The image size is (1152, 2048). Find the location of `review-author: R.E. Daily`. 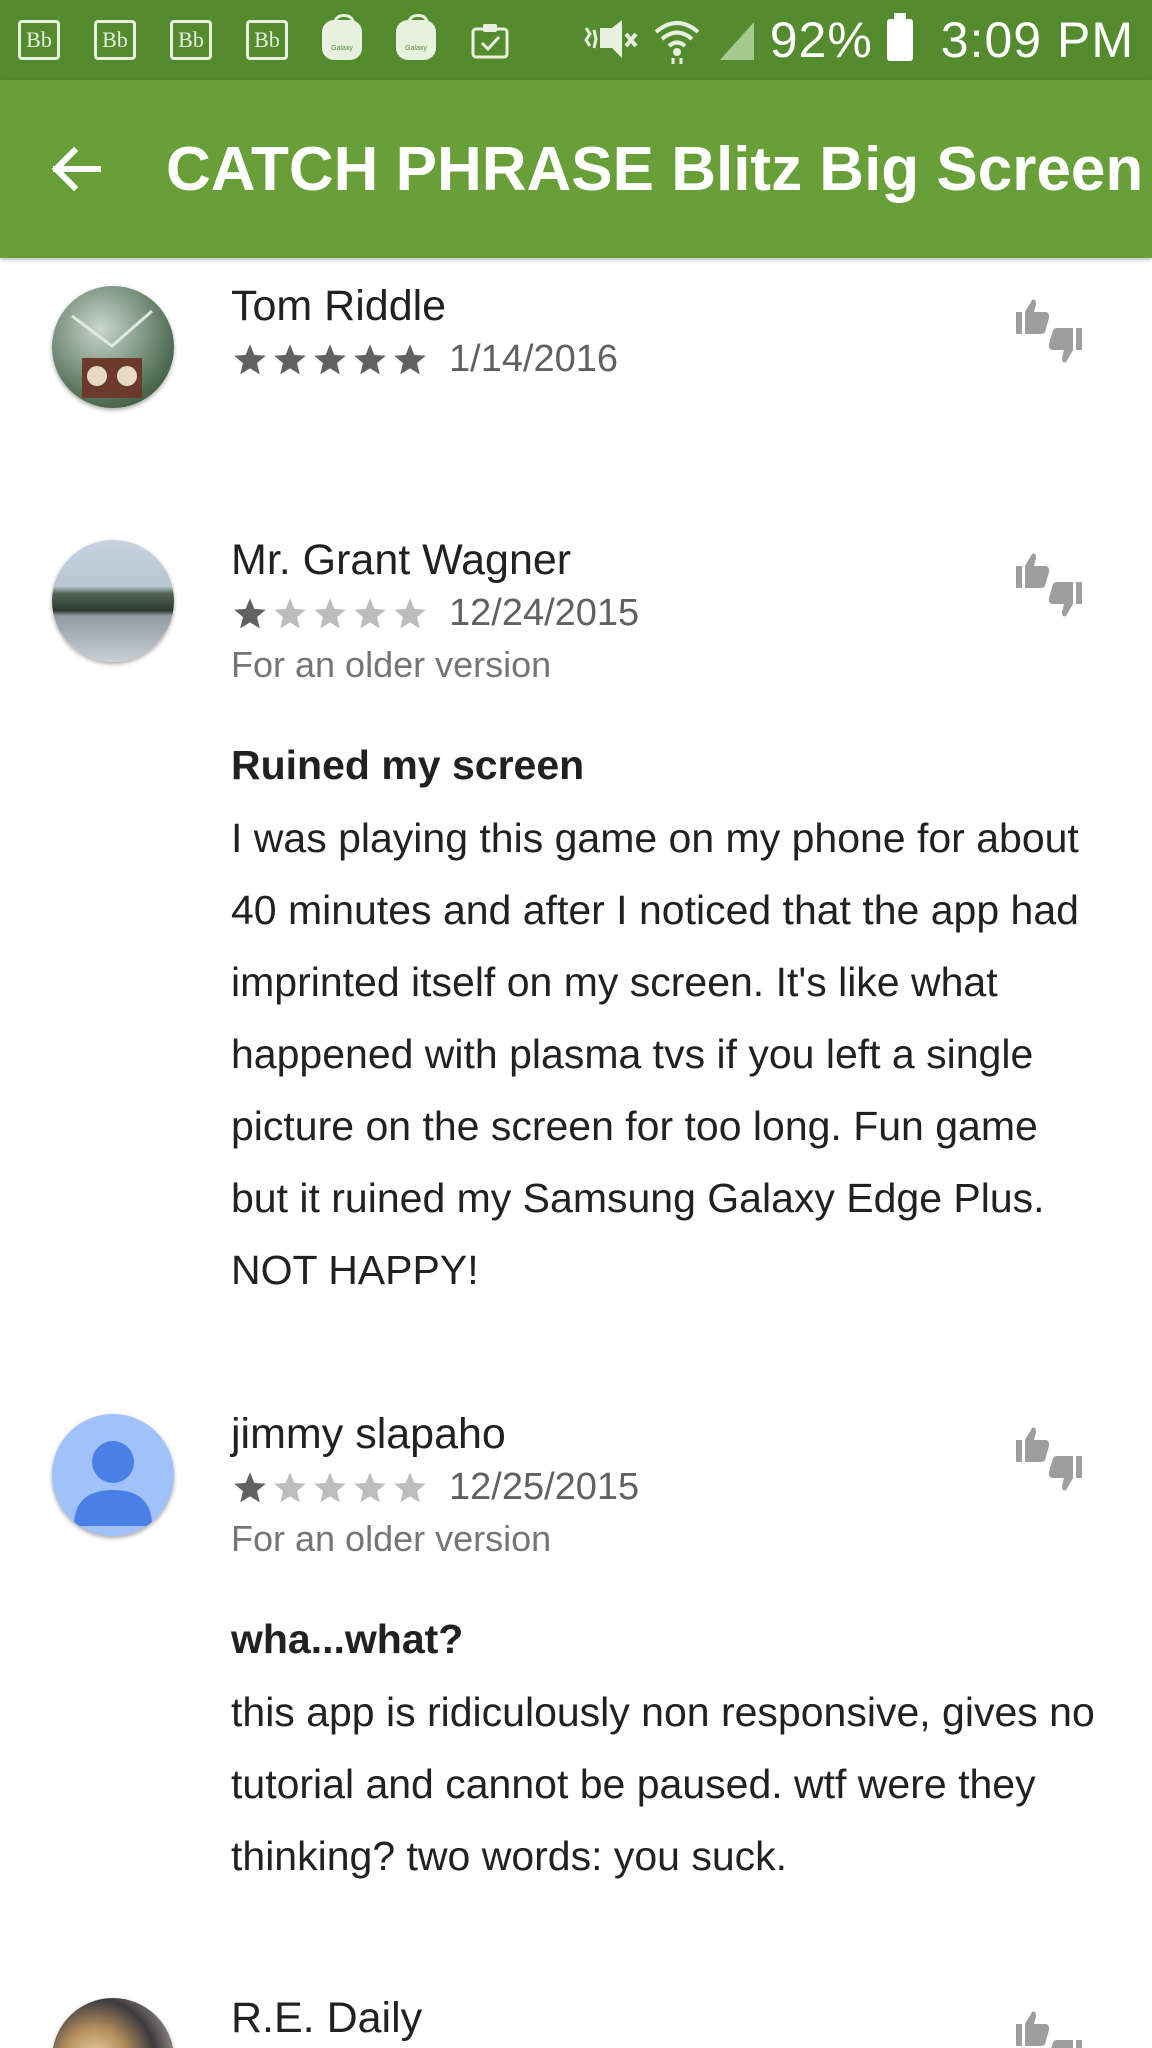

review-author: R.E. Daily is located at coordinates (327, 2018).